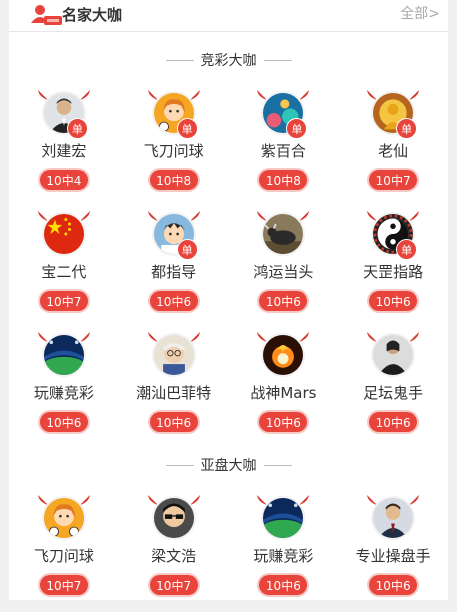 The width and height of the screenshot is (457, 612). Describe the element at coordinates (64, 151) in the screenshot. I see `expert-name: 刘建宏` at that location.